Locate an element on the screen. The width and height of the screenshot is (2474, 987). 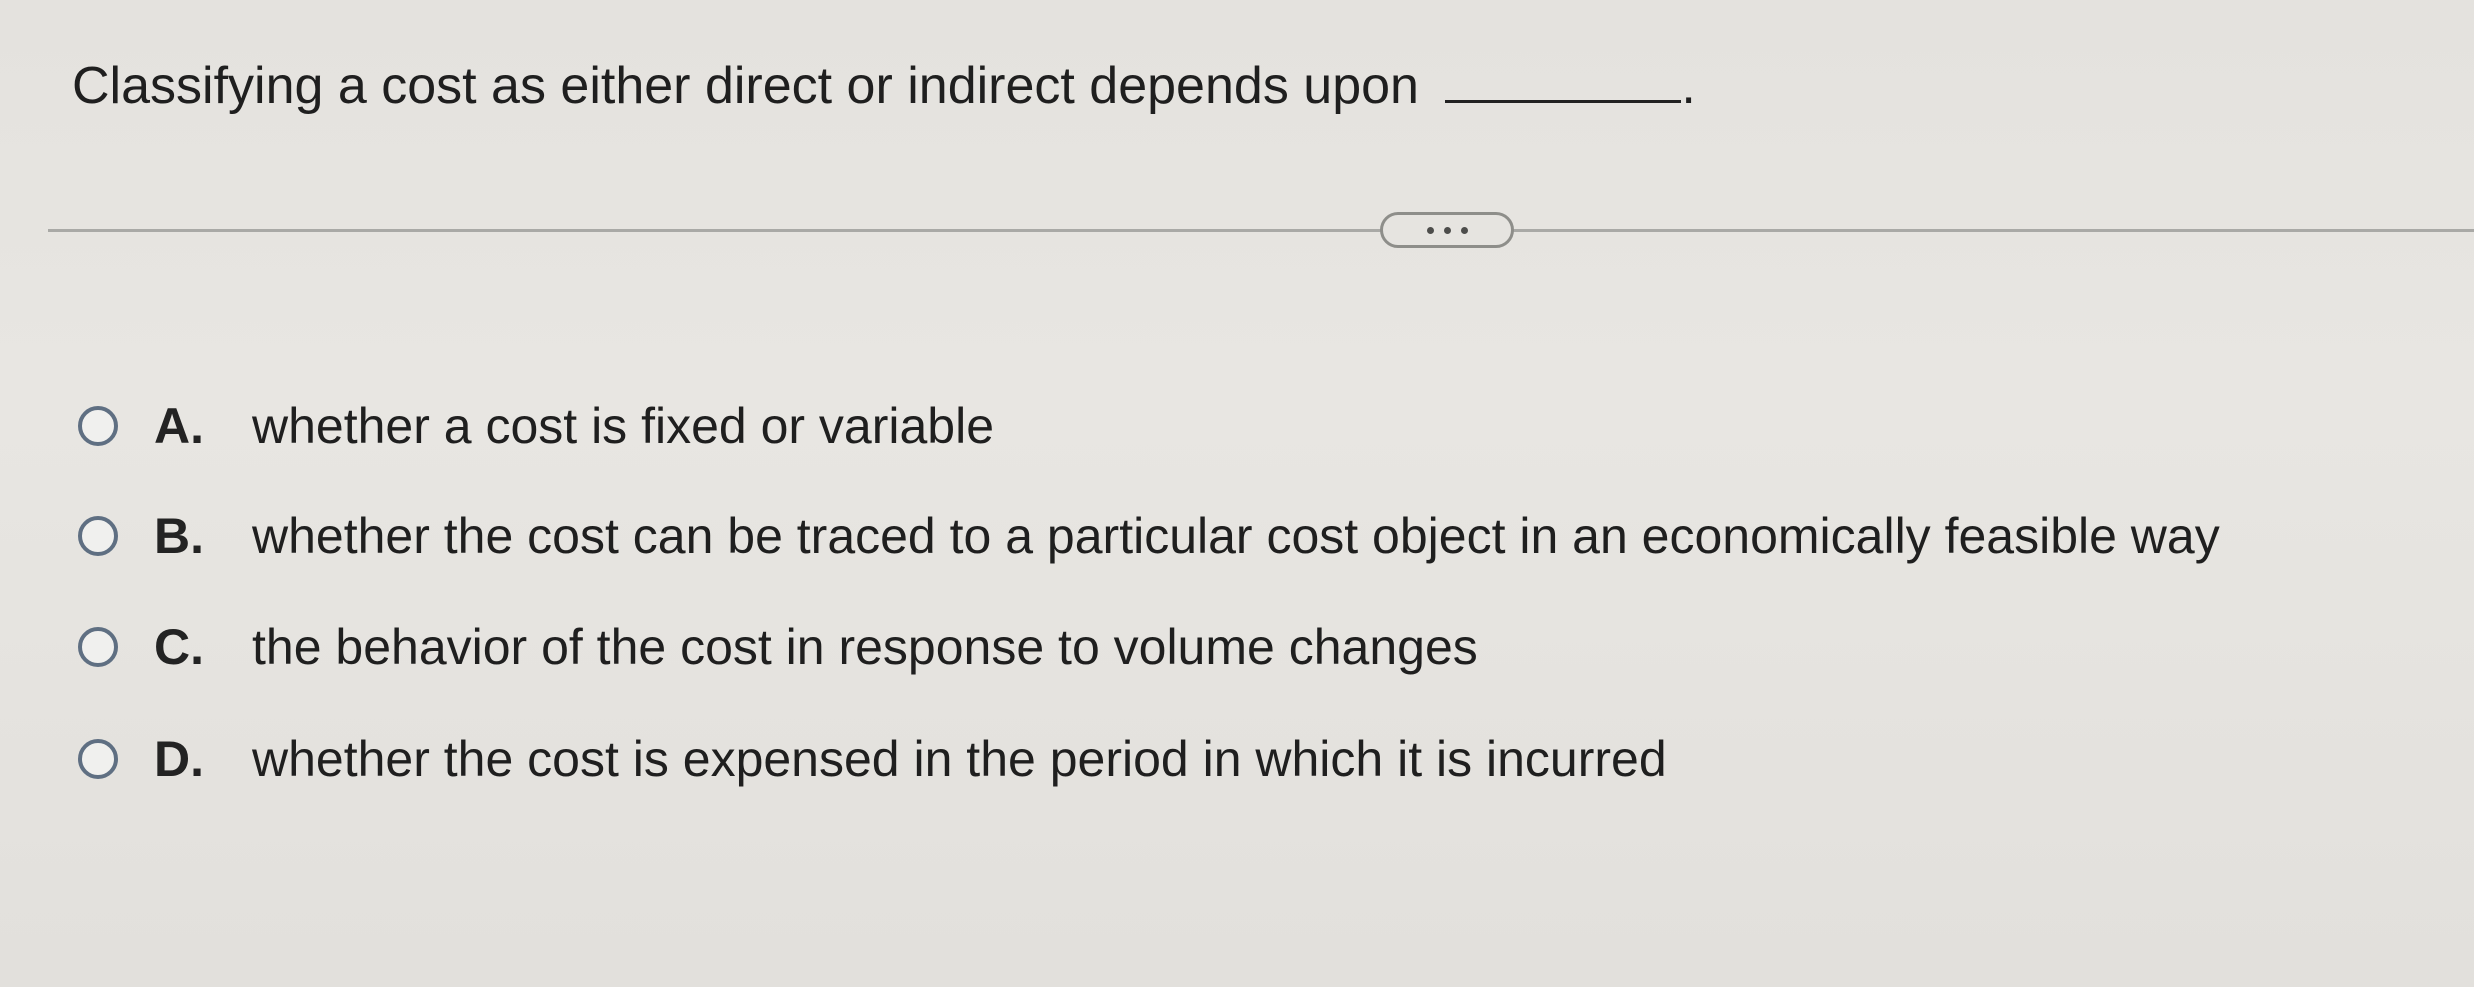
radio-button-d is located at coordinates (98, 759).